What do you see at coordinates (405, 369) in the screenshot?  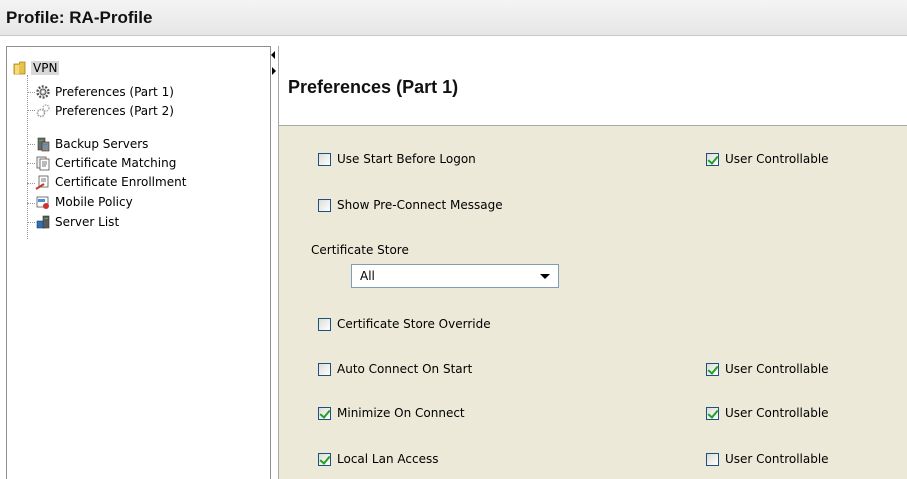 I see `option-label: Auto Connect On Start` at bounding box center [405, 369].